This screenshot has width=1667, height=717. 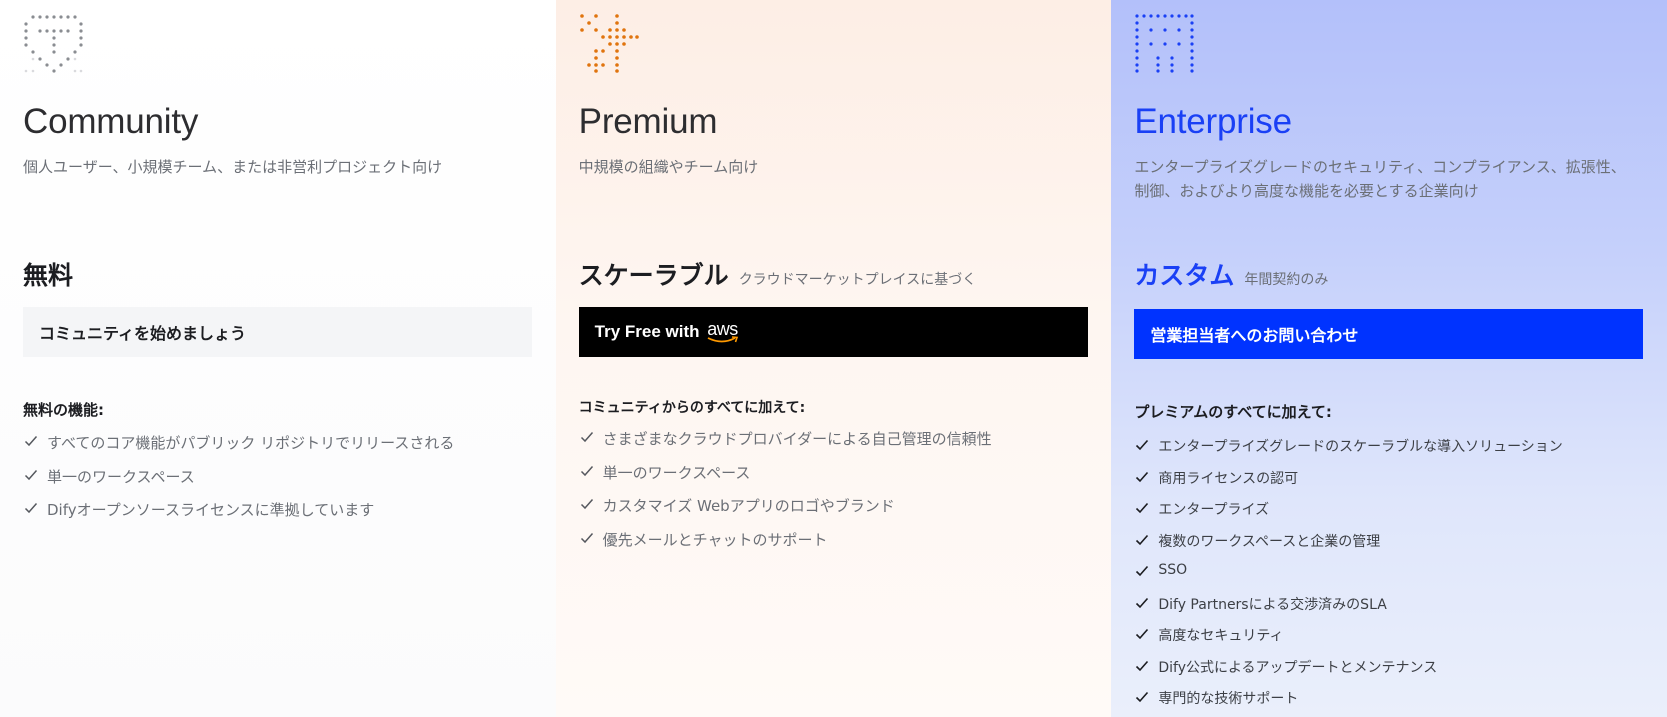 What do you see at coordinates (1269, 541) in the screenshot?
I see `feature-text: 複数のワークスペースと企業の管理` at bounding box center [1269, 541].